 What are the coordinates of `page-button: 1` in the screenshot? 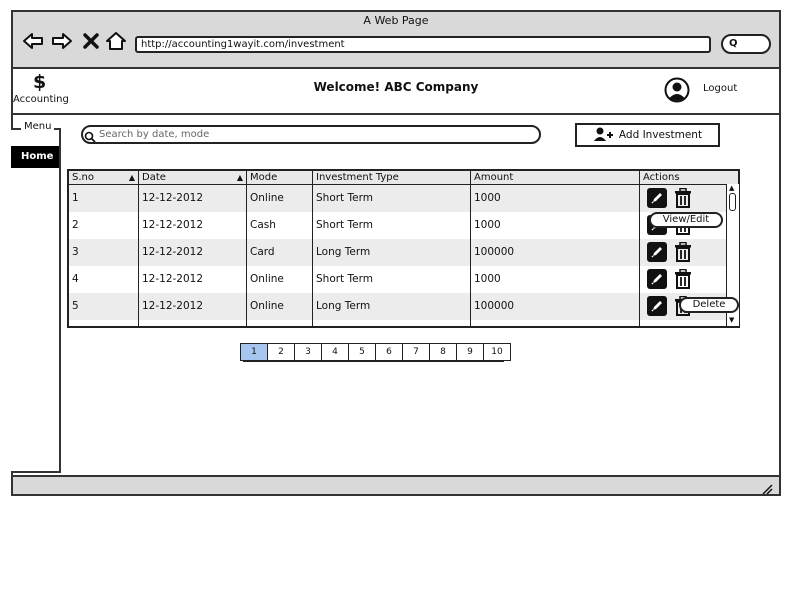 It's located at (253, 352).